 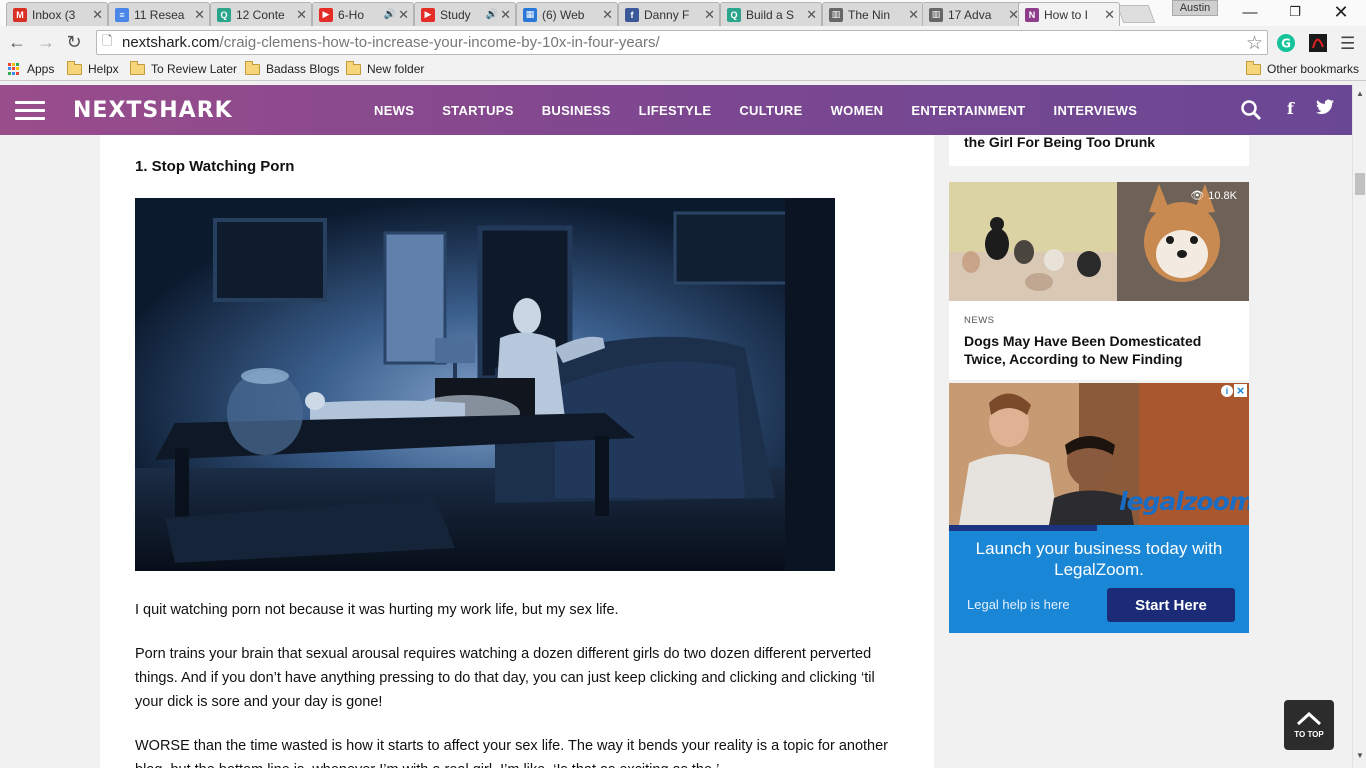 I want to click on minimize-icon: —, so click(x=1250, y=12).